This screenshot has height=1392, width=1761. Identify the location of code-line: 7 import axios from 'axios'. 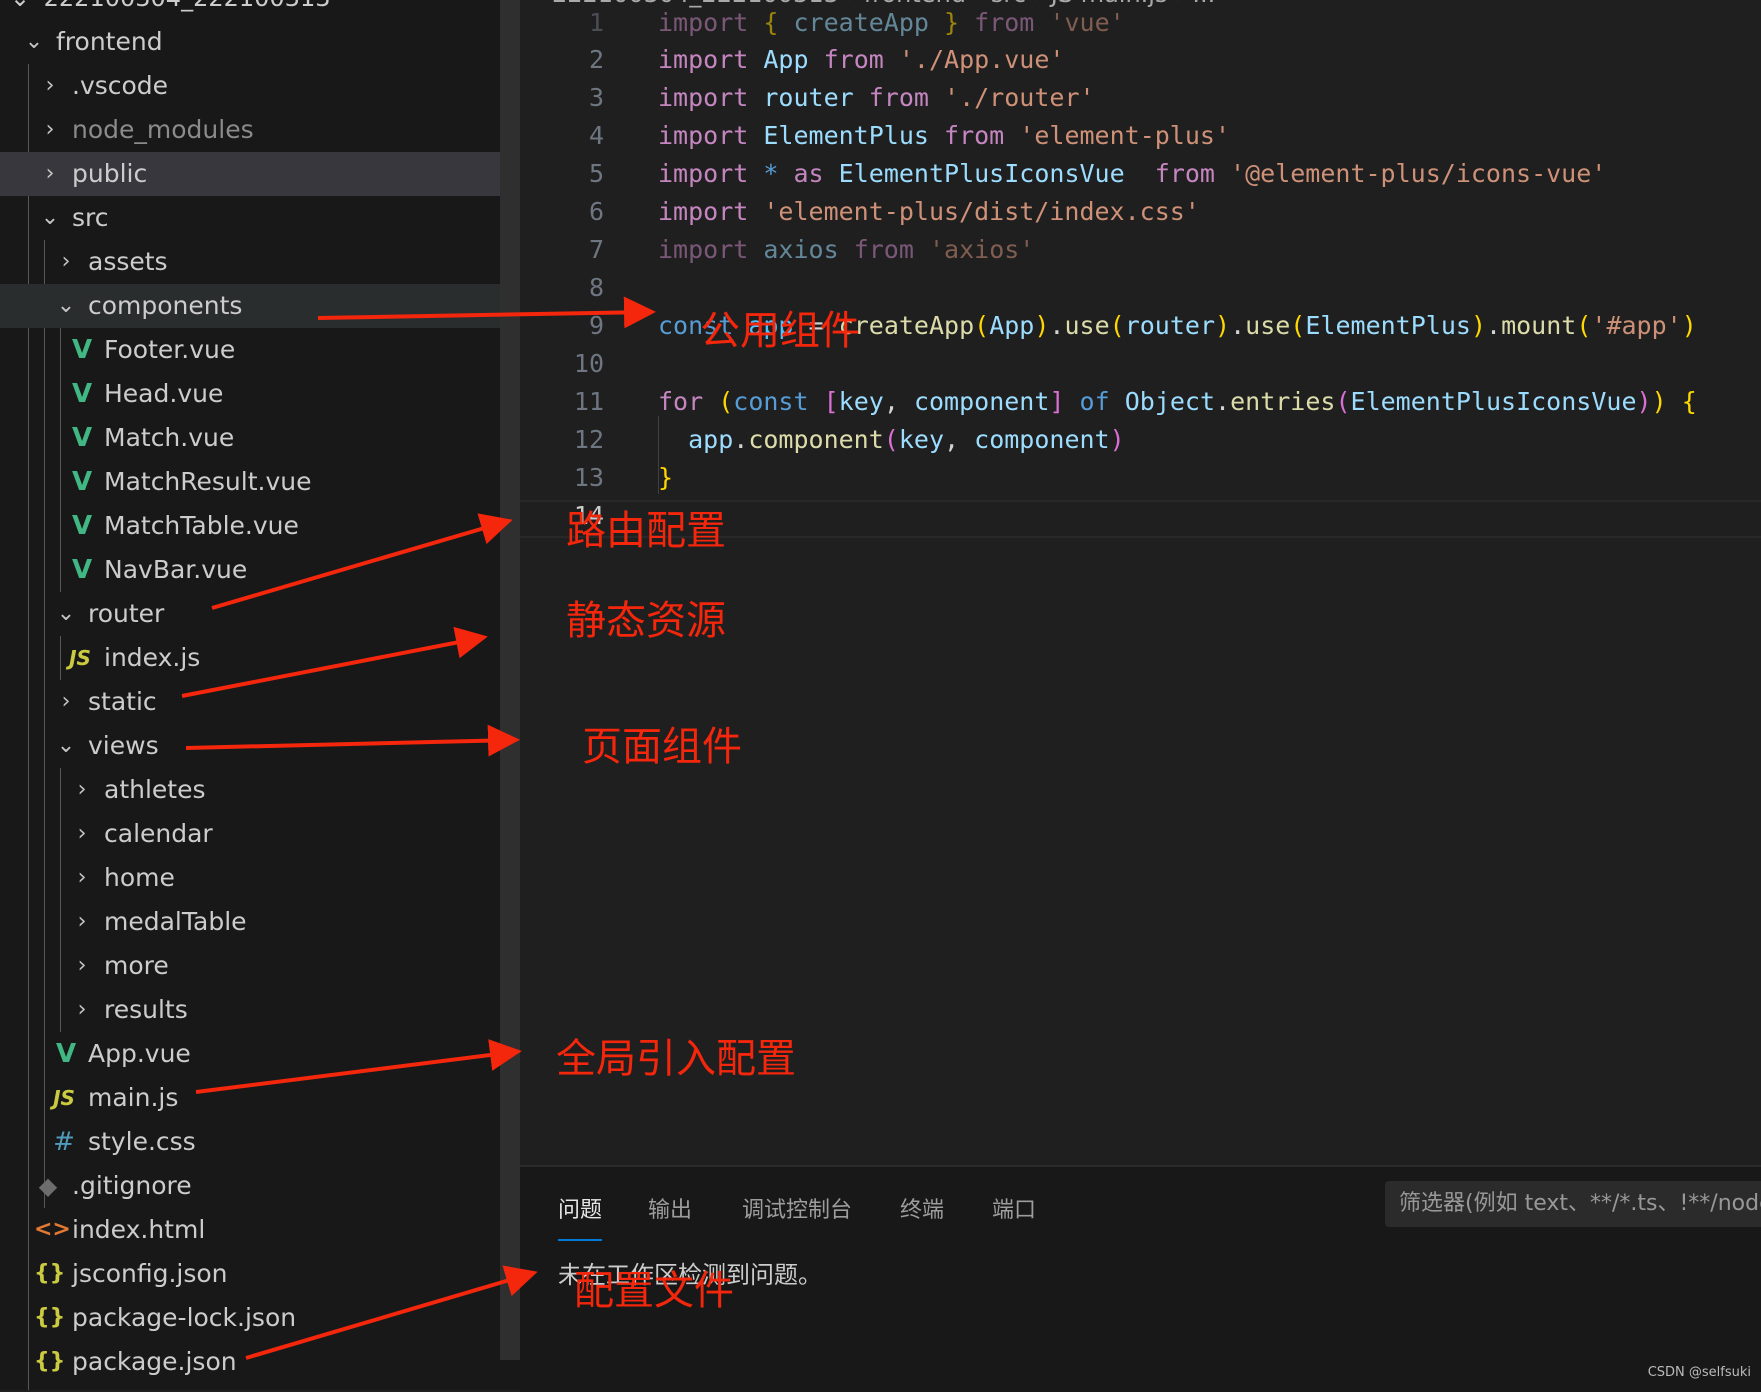
(1140, 250).